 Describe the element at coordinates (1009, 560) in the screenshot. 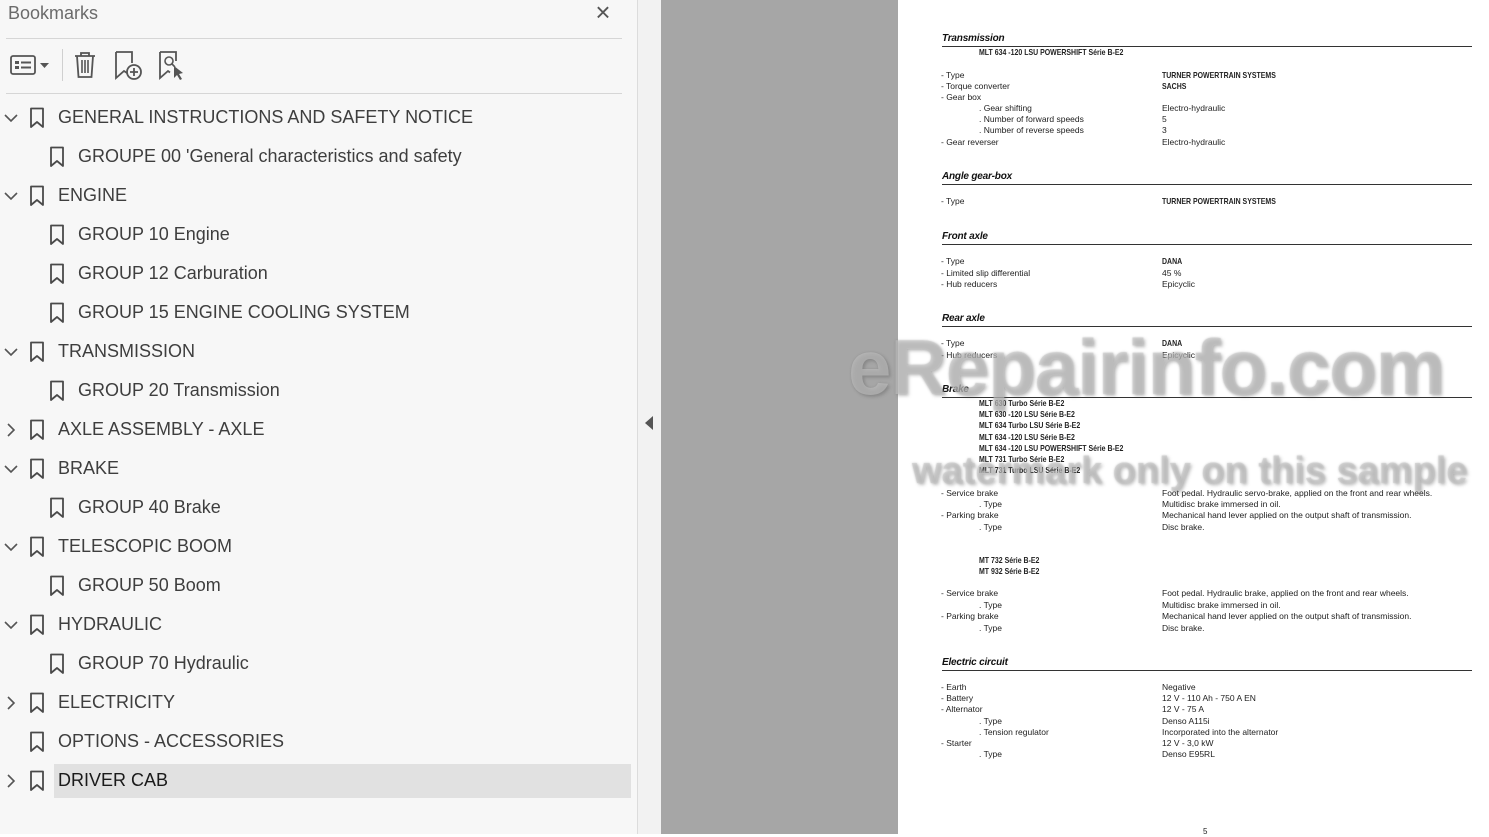

I see `model-line: MT 732 Série B-E2` at that location.